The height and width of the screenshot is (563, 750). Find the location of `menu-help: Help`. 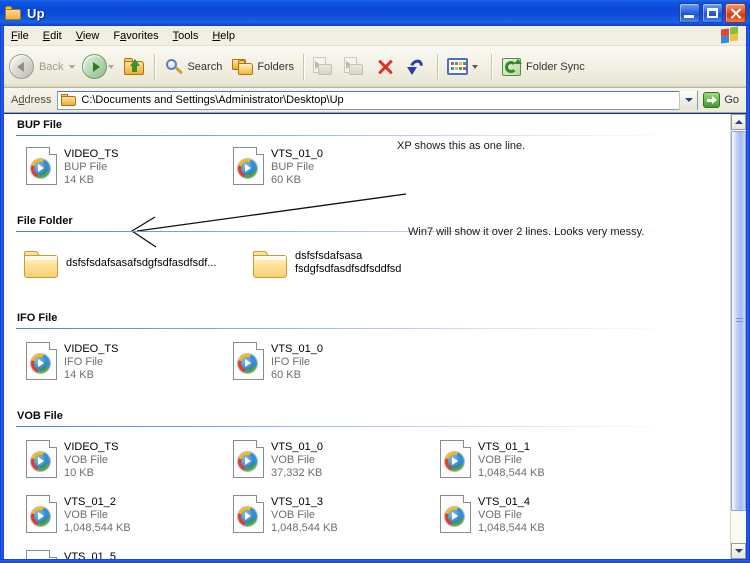

menu-help: Help is located at coordinates (223, 36).